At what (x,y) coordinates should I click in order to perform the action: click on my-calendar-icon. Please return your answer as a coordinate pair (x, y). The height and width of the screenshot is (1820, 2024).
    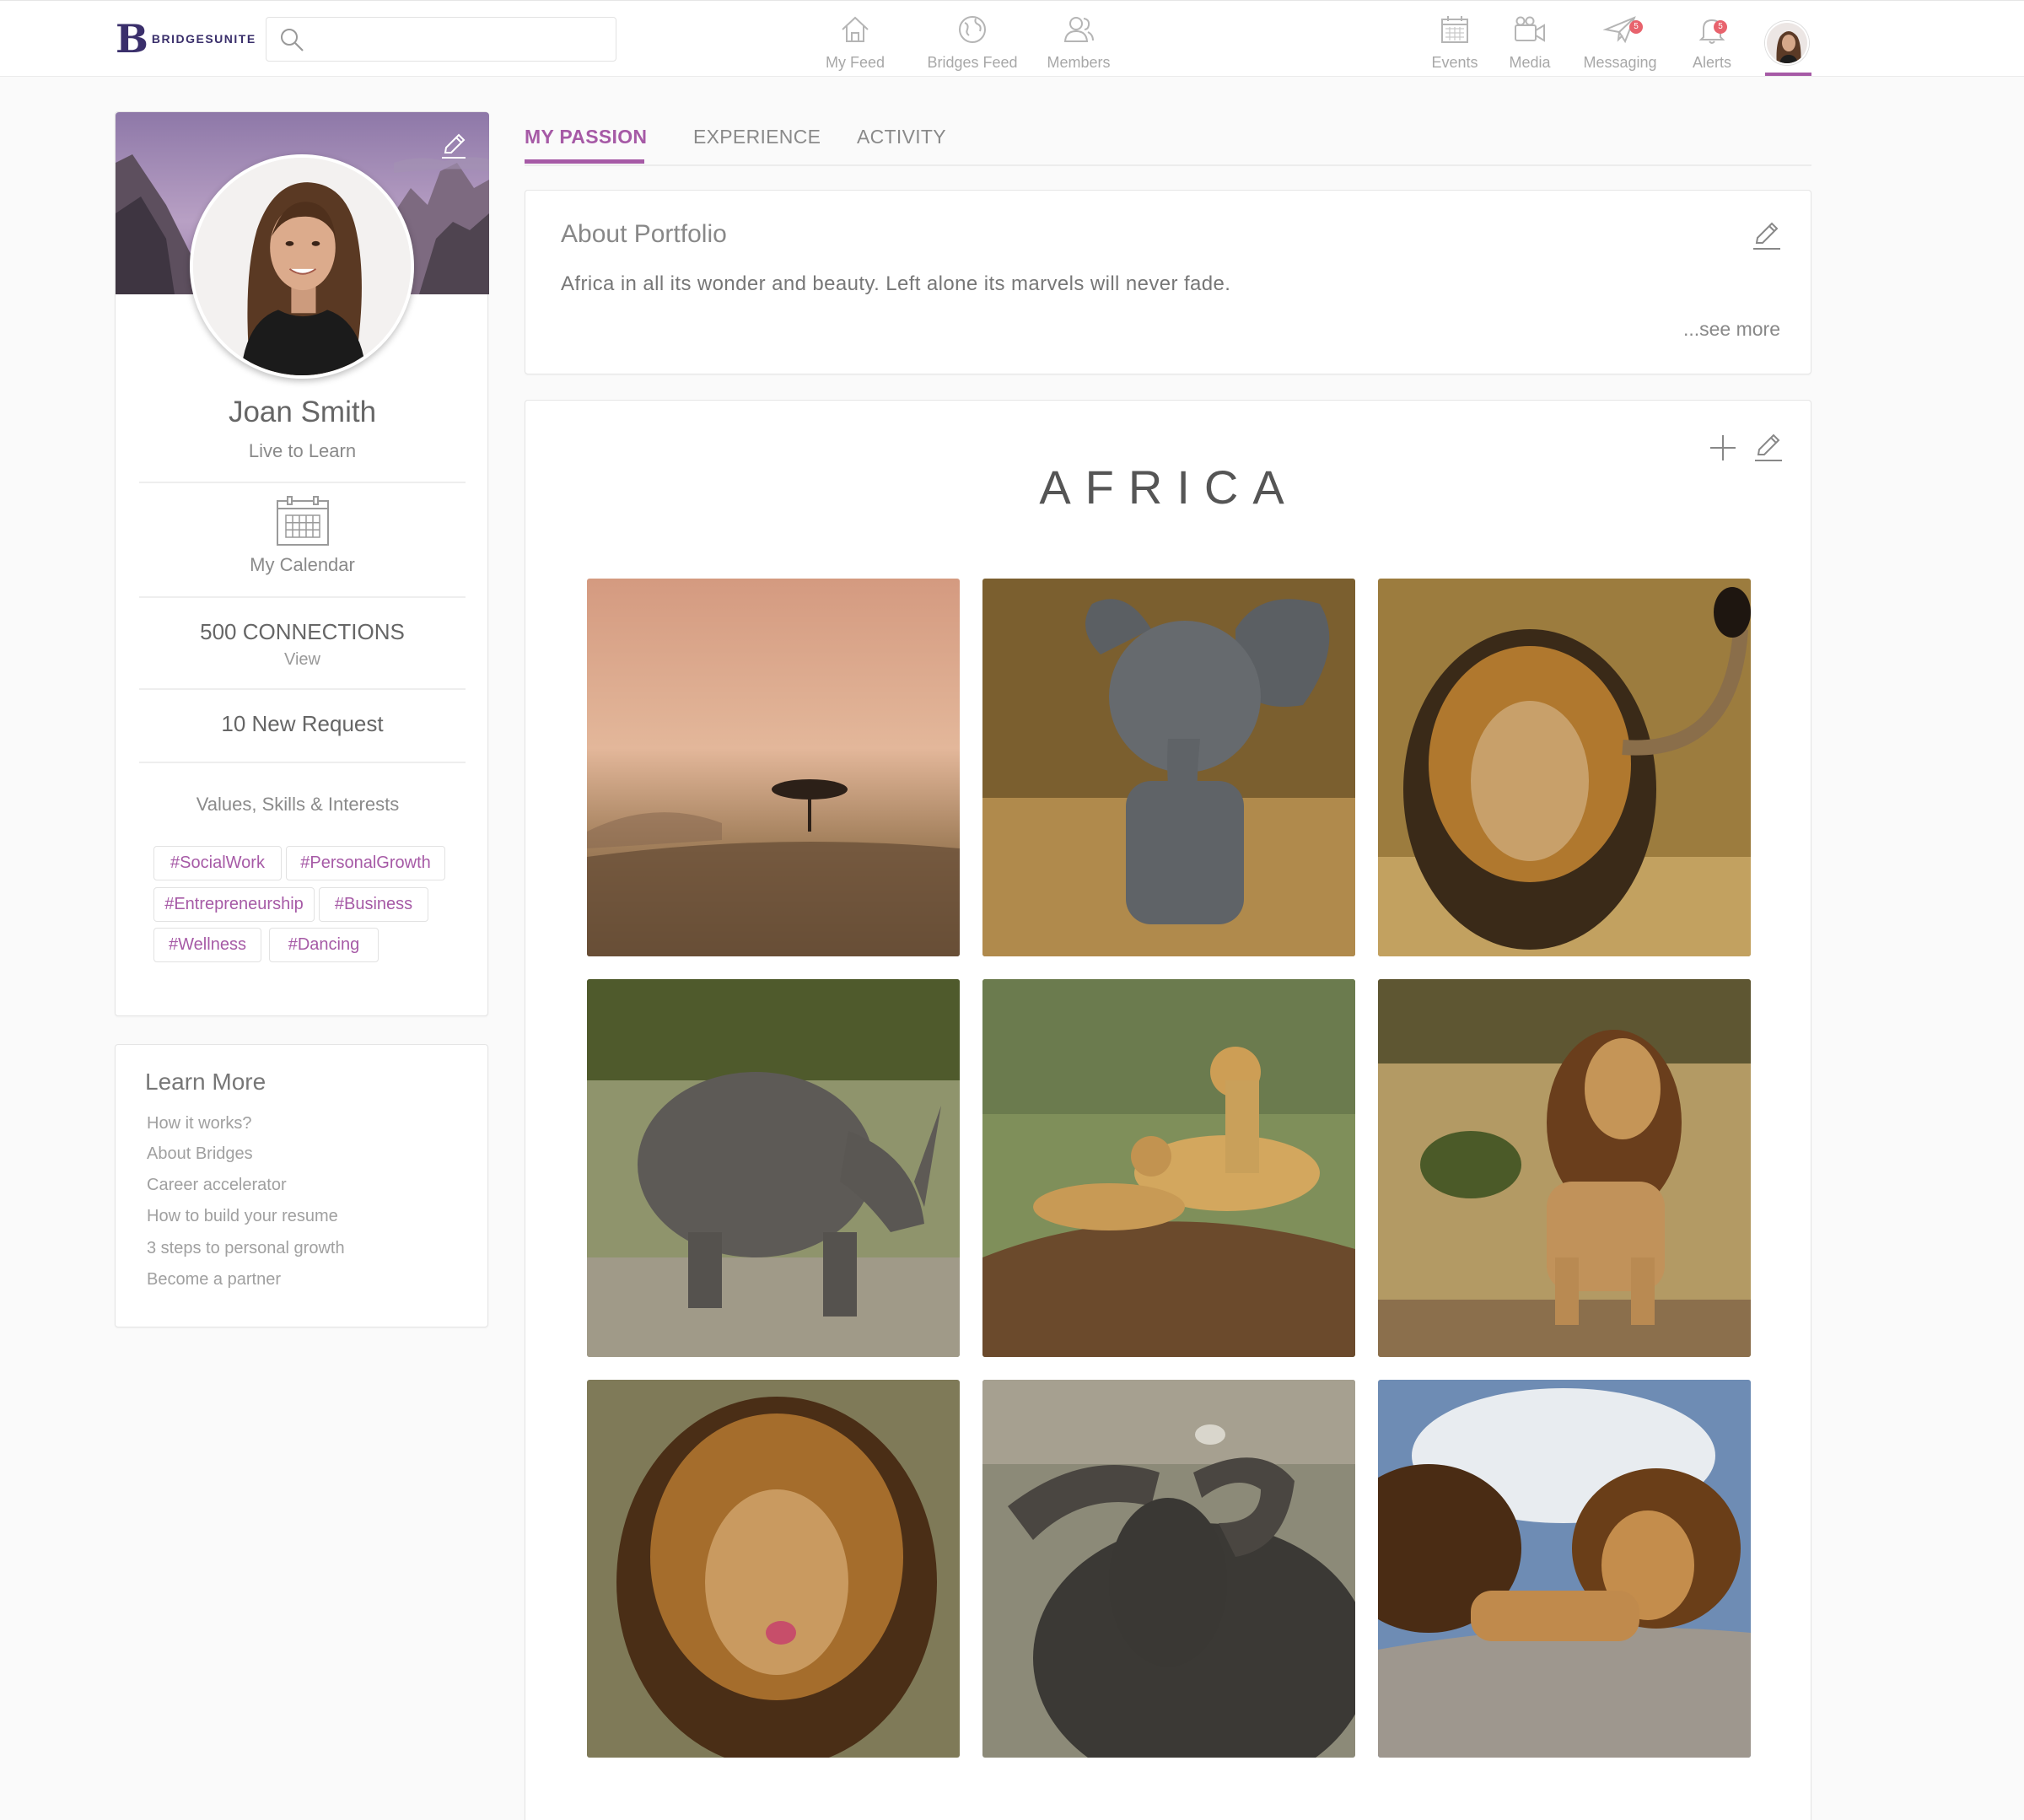
    Looking at the image, I should click on (303, 521).